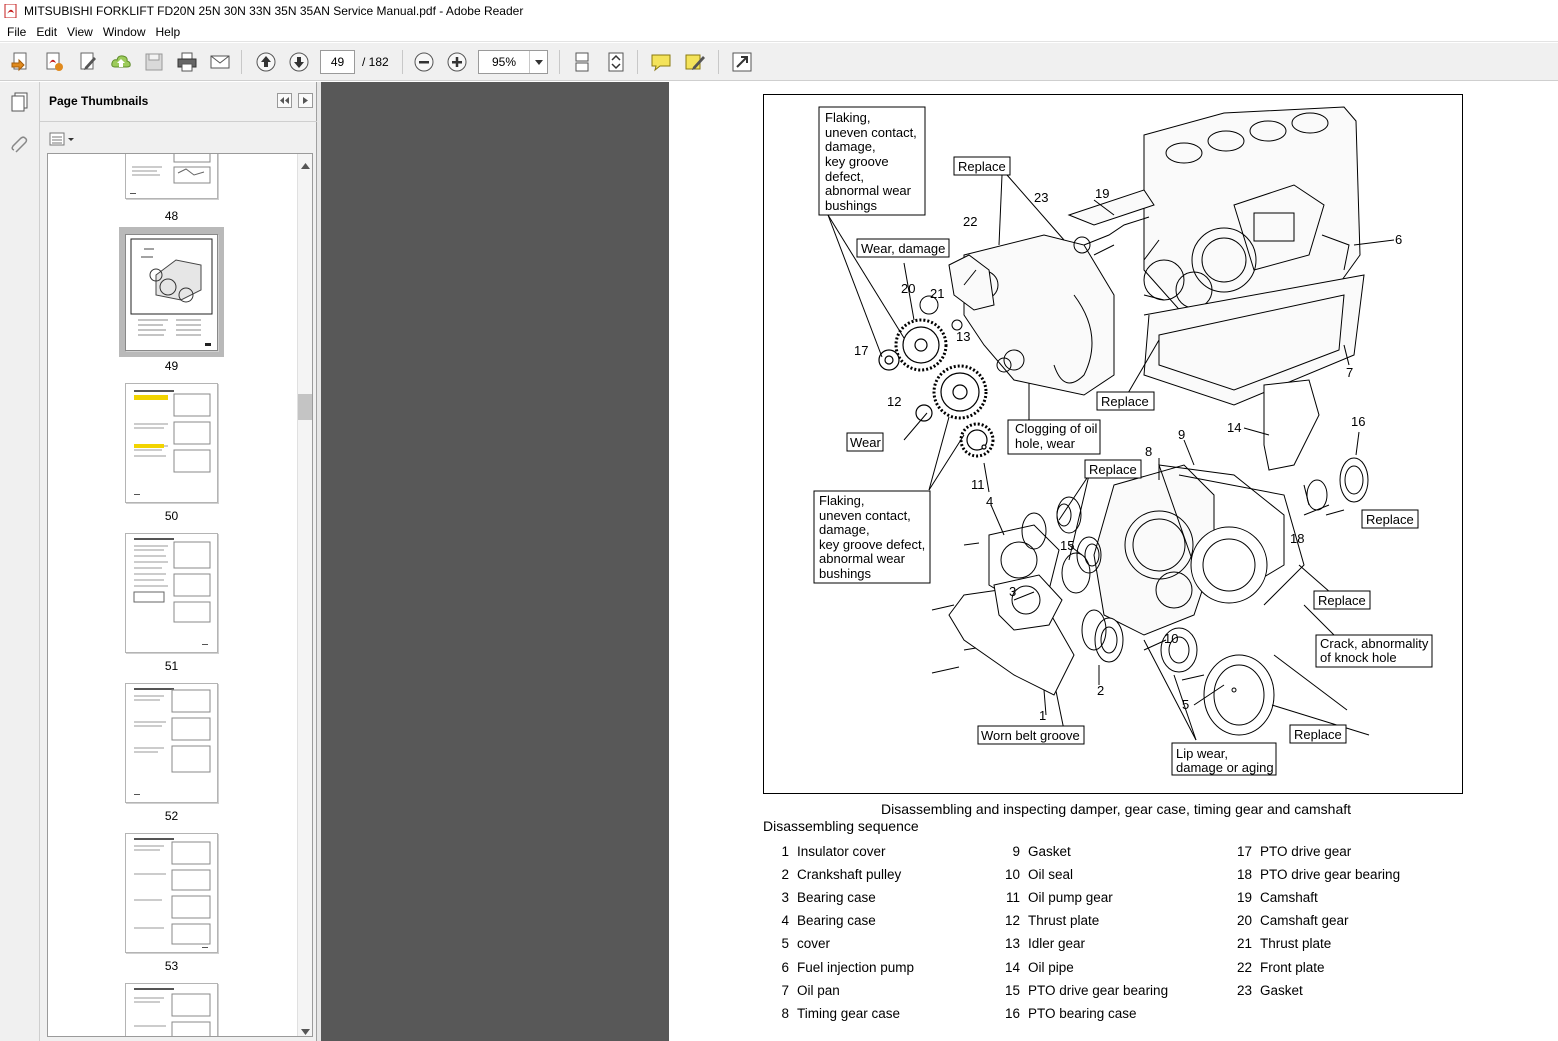 The image size is (1558, 1041). Describe the element at coordinates (457, 62) in the screenshot. I see `zoom-in-icon` at that location.